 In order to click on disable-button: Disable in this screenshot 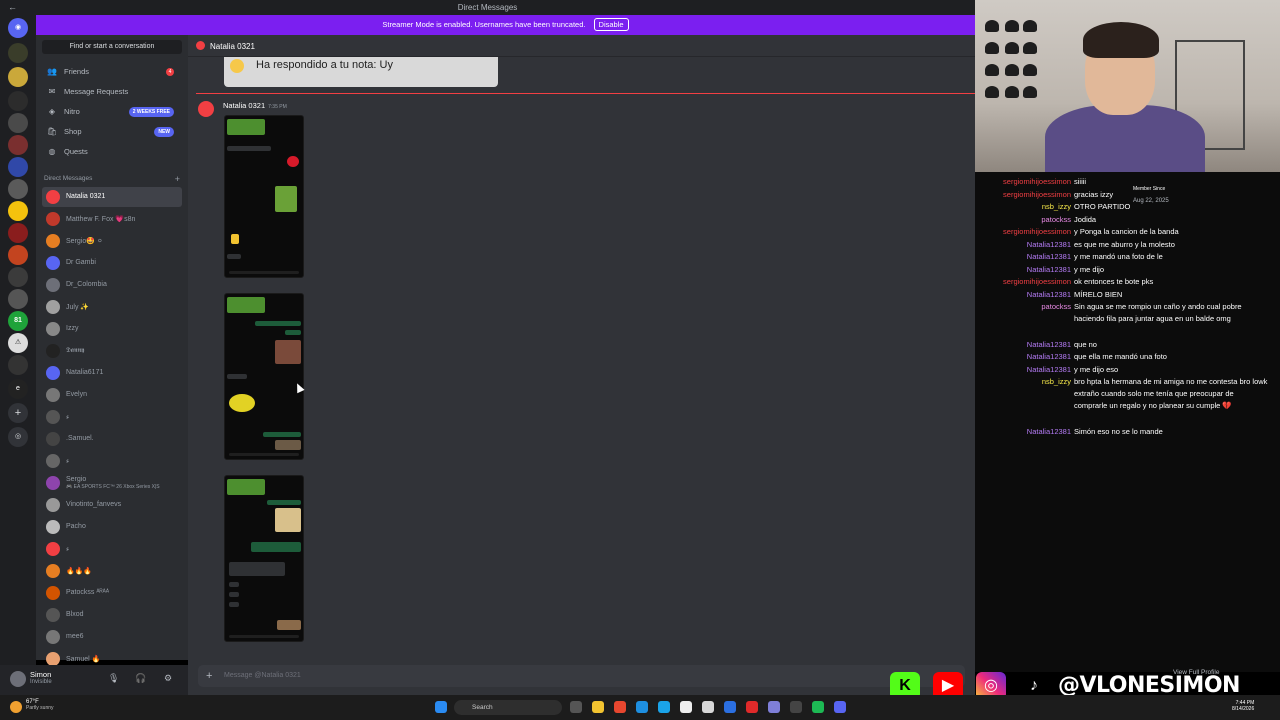, I will do `click(611, 24)`.